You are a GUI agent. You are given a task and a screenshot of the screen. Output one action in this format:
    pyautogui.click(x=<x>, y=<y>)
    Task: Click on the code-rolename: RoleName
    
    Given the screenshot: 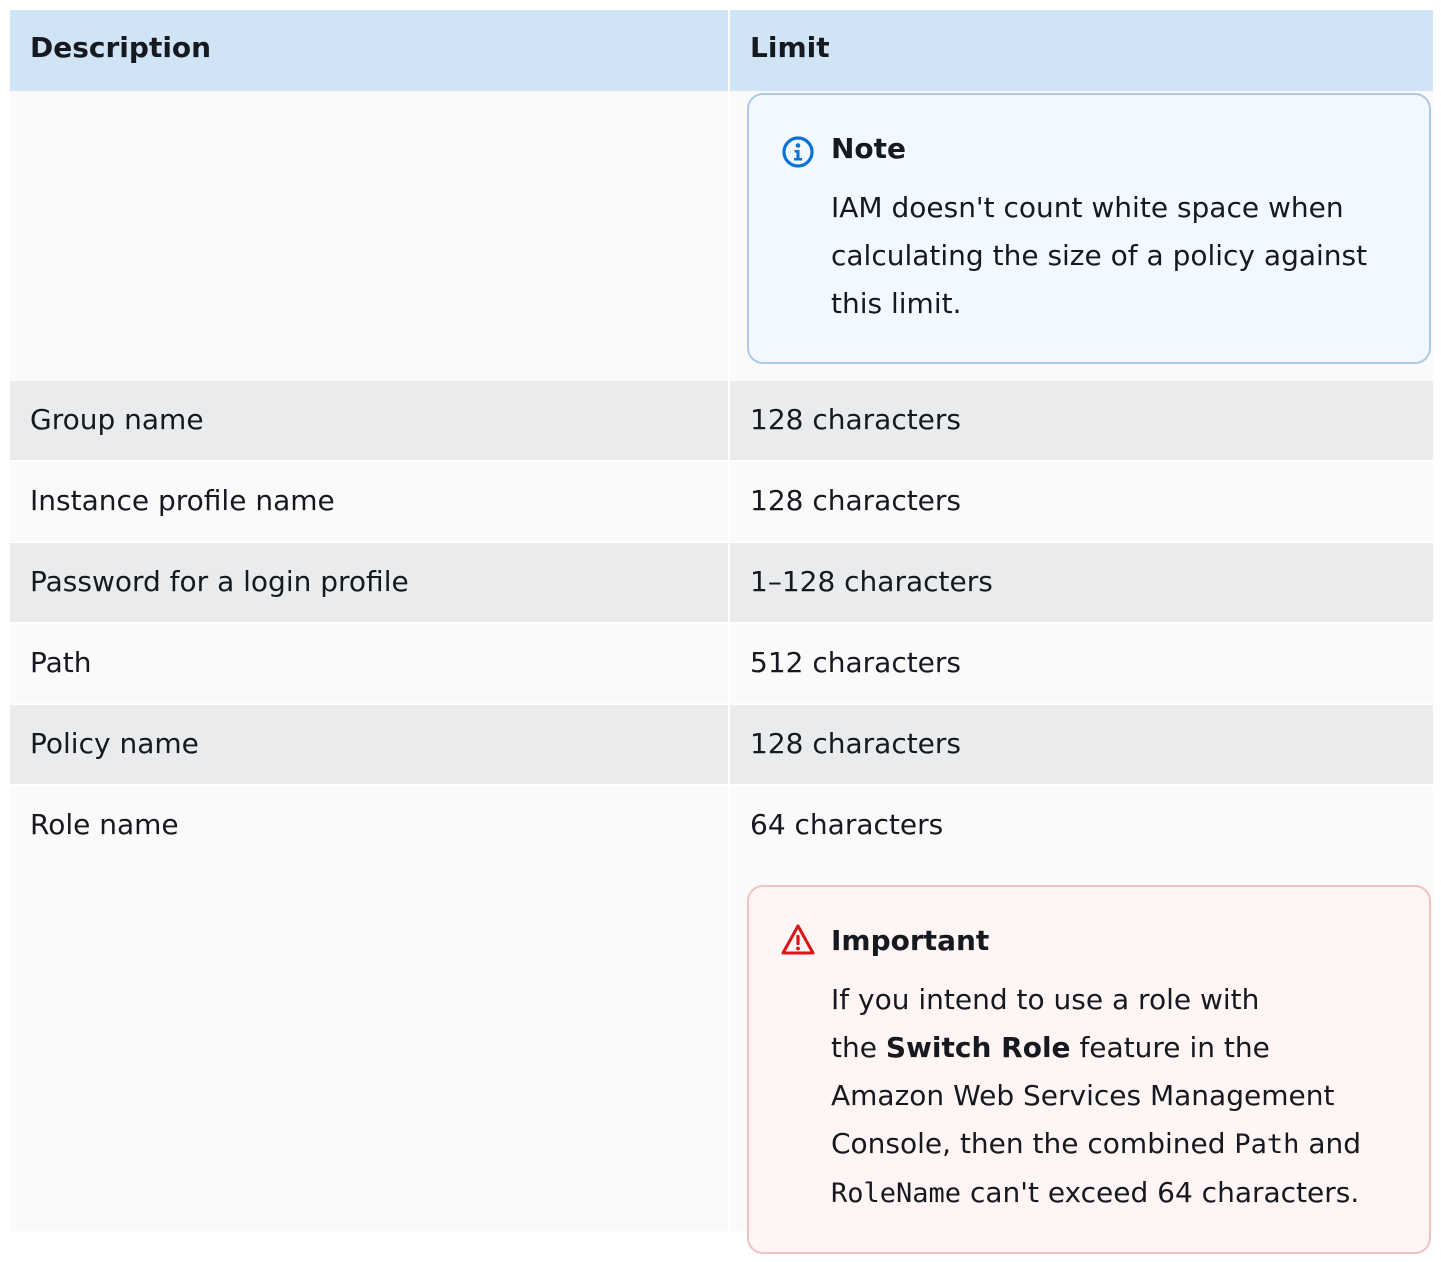 What is the action you would take?
    pyautogui.click(x=896, y=1193)
    